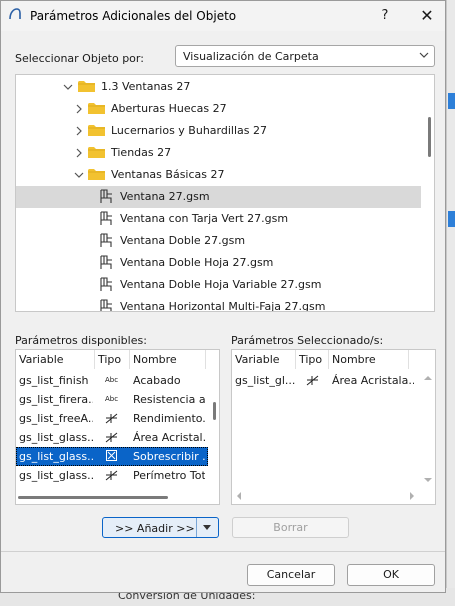 The width and height of the screenshot is (455, 606). Describe the element at coordinates (391, 575) in the screenshot. I see `ok-button: OK` at that location.